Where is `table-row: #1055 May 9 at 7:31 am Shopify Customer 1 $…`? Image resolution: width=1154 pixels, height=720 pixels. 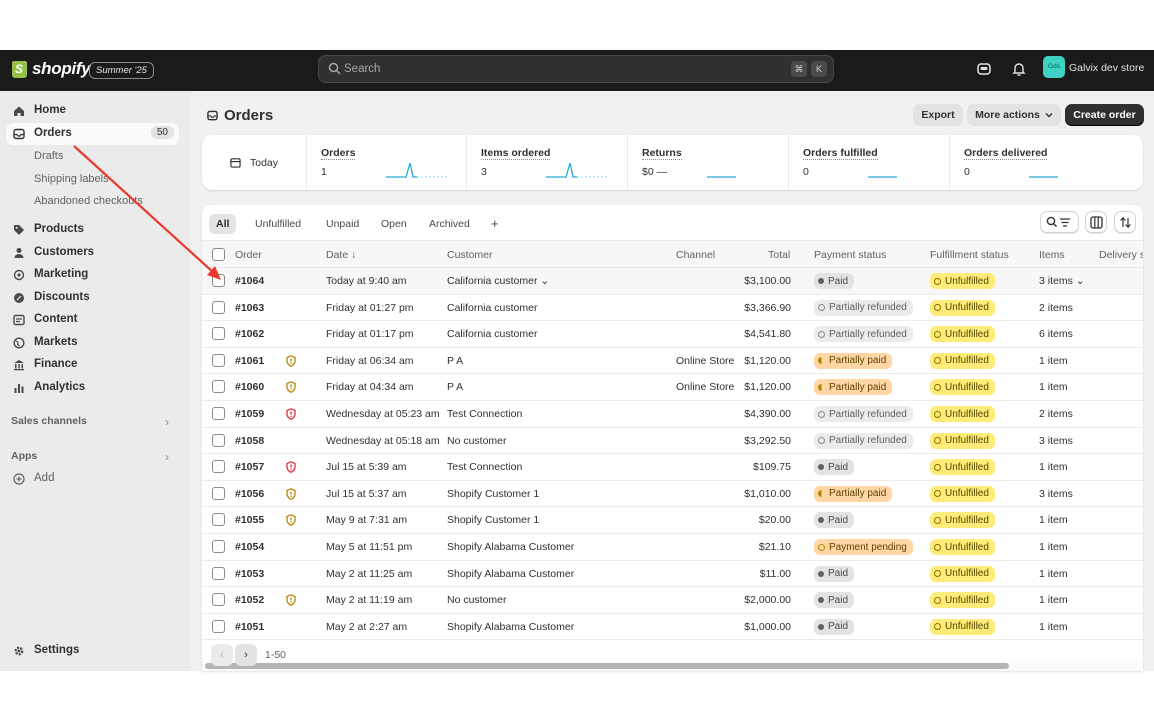 table-row: #1055 May 9 at 7:31 am Shopify Customer 1 $… is located at coordinates (672, 520).